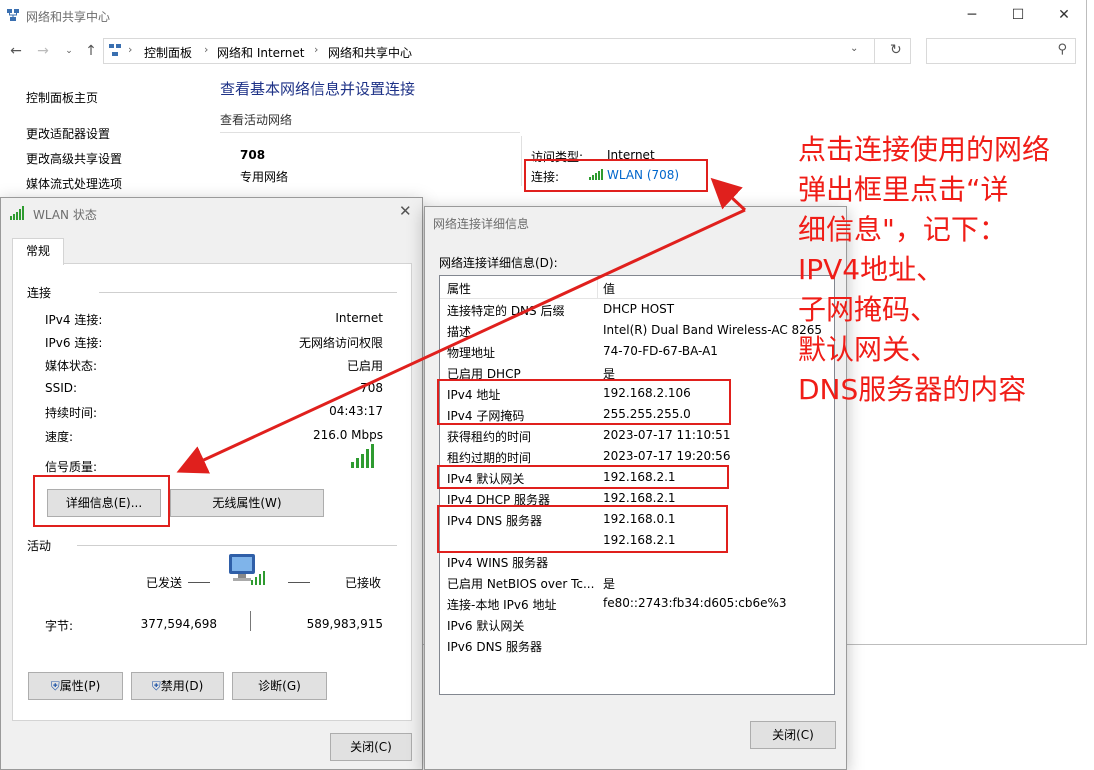  What do you see at coordinates (38, 251) in the screenshot?
I see `tab-general: 常规` at bounding box center [38, 251].